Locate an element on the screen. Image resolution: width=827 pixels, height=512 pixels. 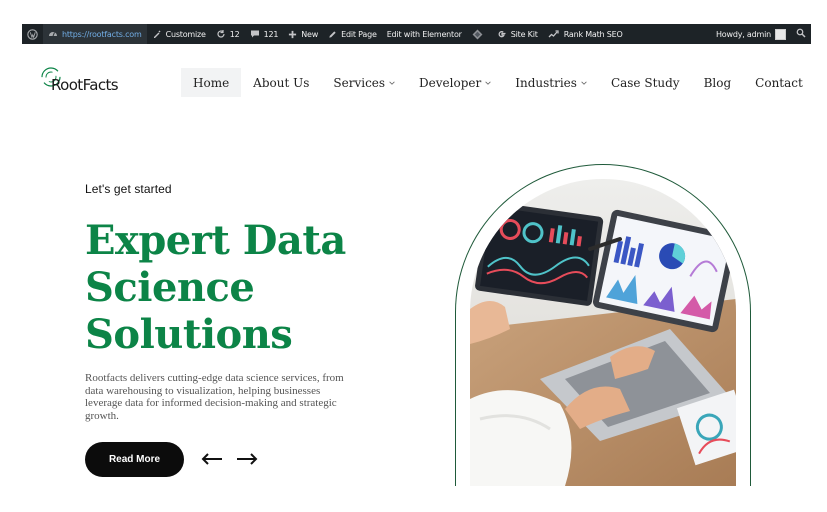
hero-title-line: Solutions is located at coordinates (189, 334).